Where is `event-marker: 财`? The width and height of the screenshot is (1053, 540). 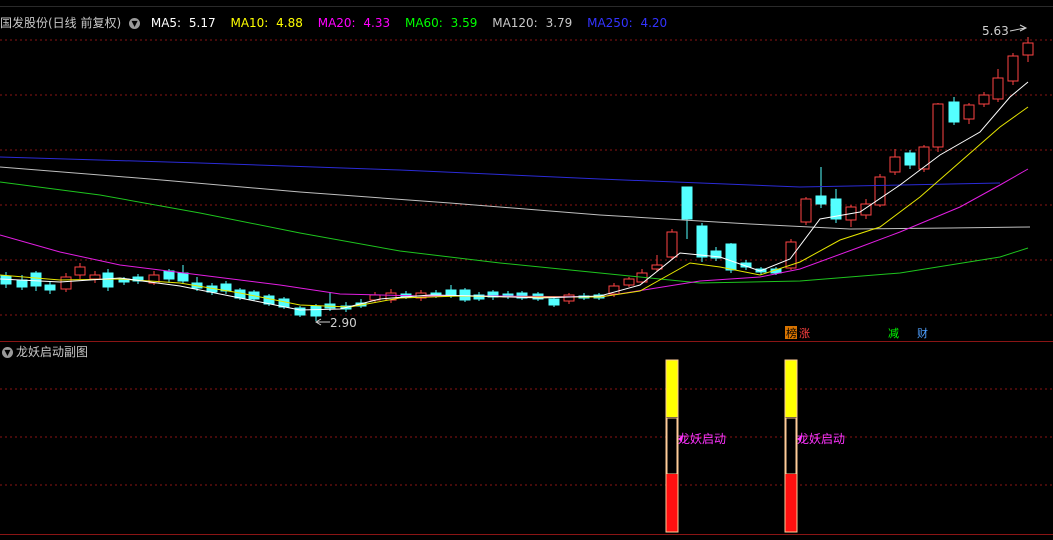
event-marker: 财 is located at coordinates (922, 333).